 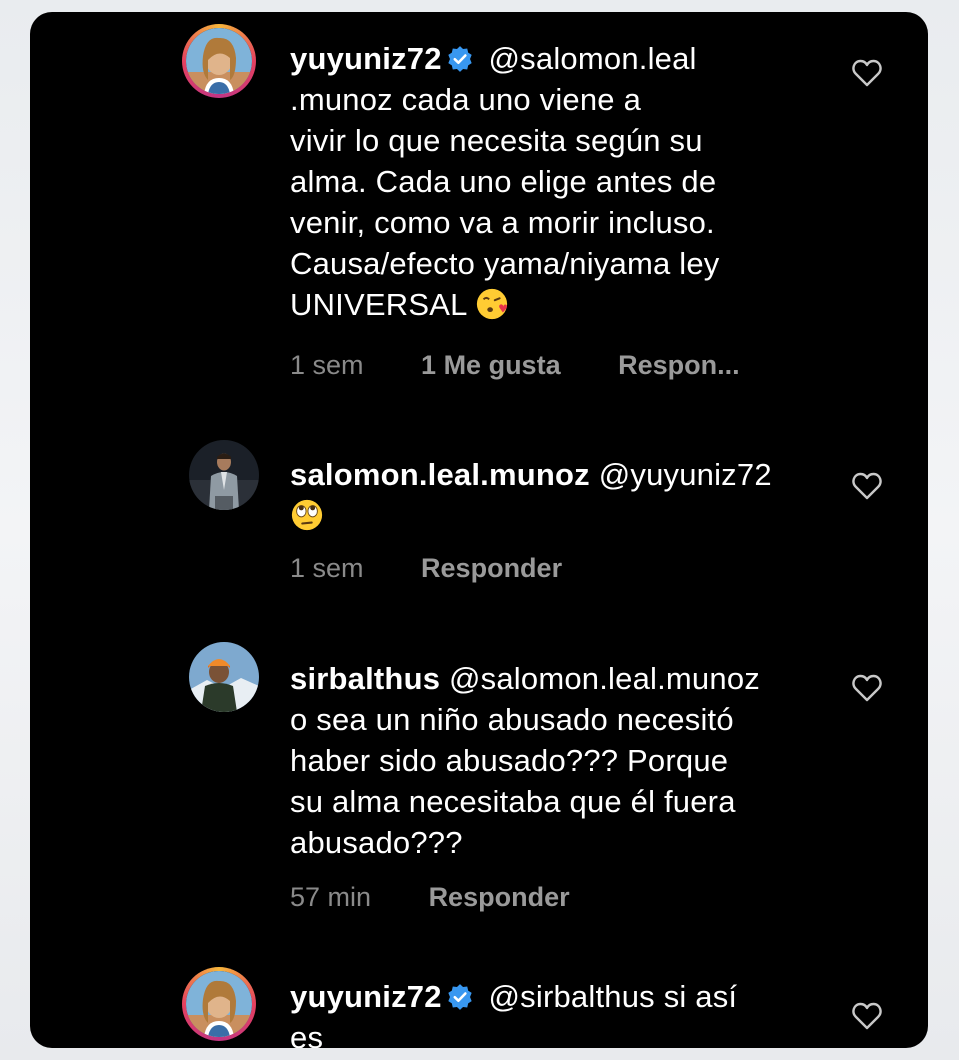 What do you see at coordinates (513, 801) in the screenshot?
I see `comment-line: su alma necesitaba que él fuera` at bounding box center [513, 801].